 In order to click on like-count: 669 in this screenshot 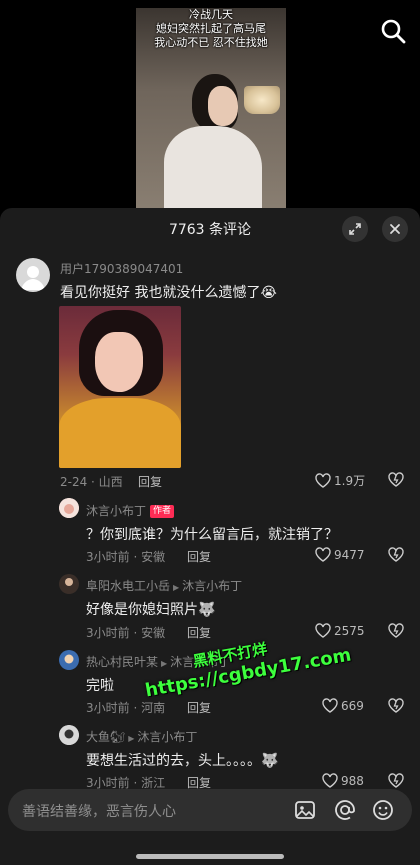, I will do `click(352, 705)`.